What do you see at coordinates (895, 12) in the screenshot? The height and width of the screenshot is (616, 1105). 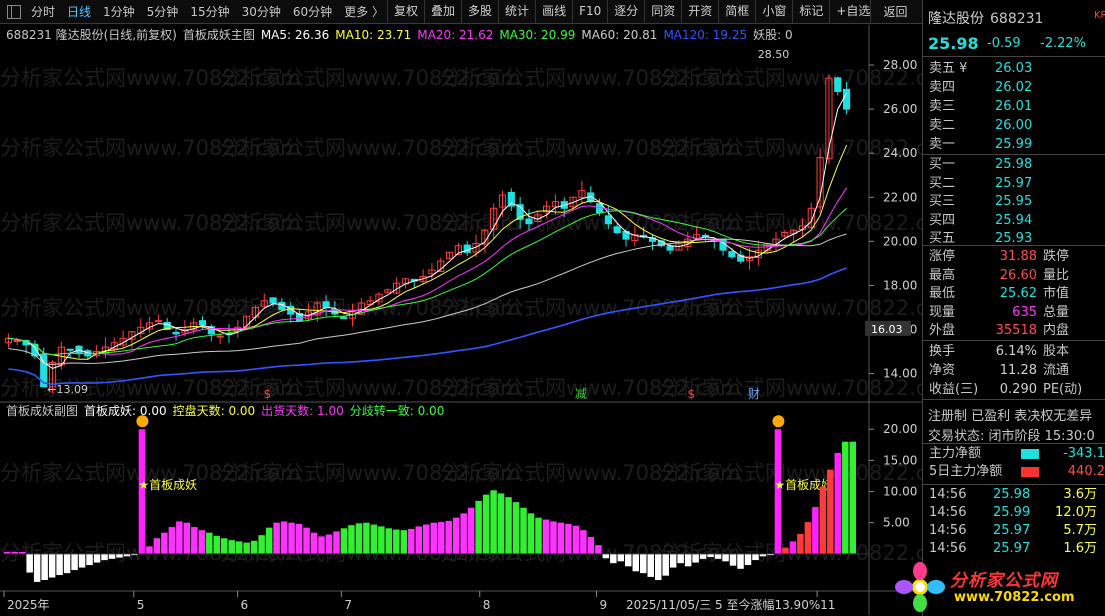 I see `back-button: 返回` at bounding box center [895, 12].